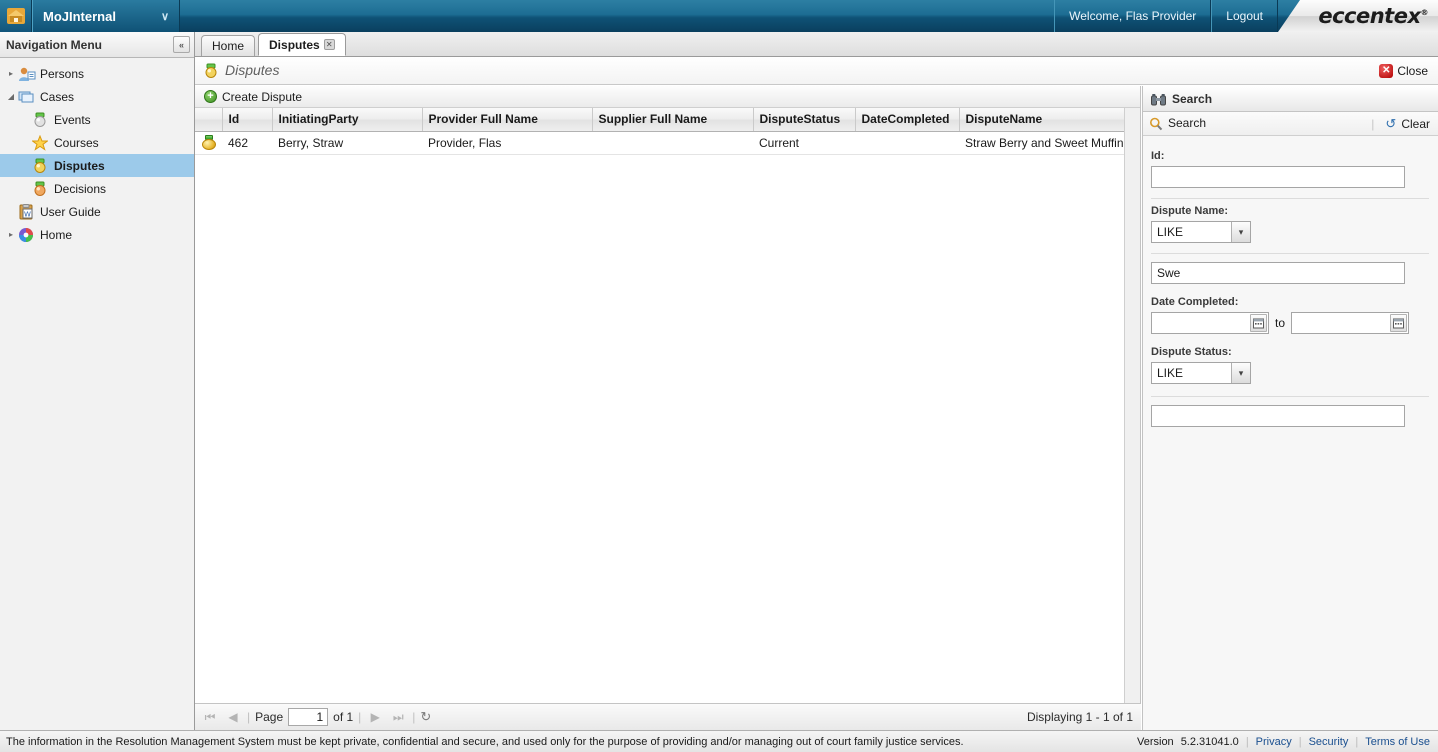  What do you see at coordinates (1397, 742) in the screenshot?
I see `terms-link: Terms of Use` at bounding box center [1397, 742].